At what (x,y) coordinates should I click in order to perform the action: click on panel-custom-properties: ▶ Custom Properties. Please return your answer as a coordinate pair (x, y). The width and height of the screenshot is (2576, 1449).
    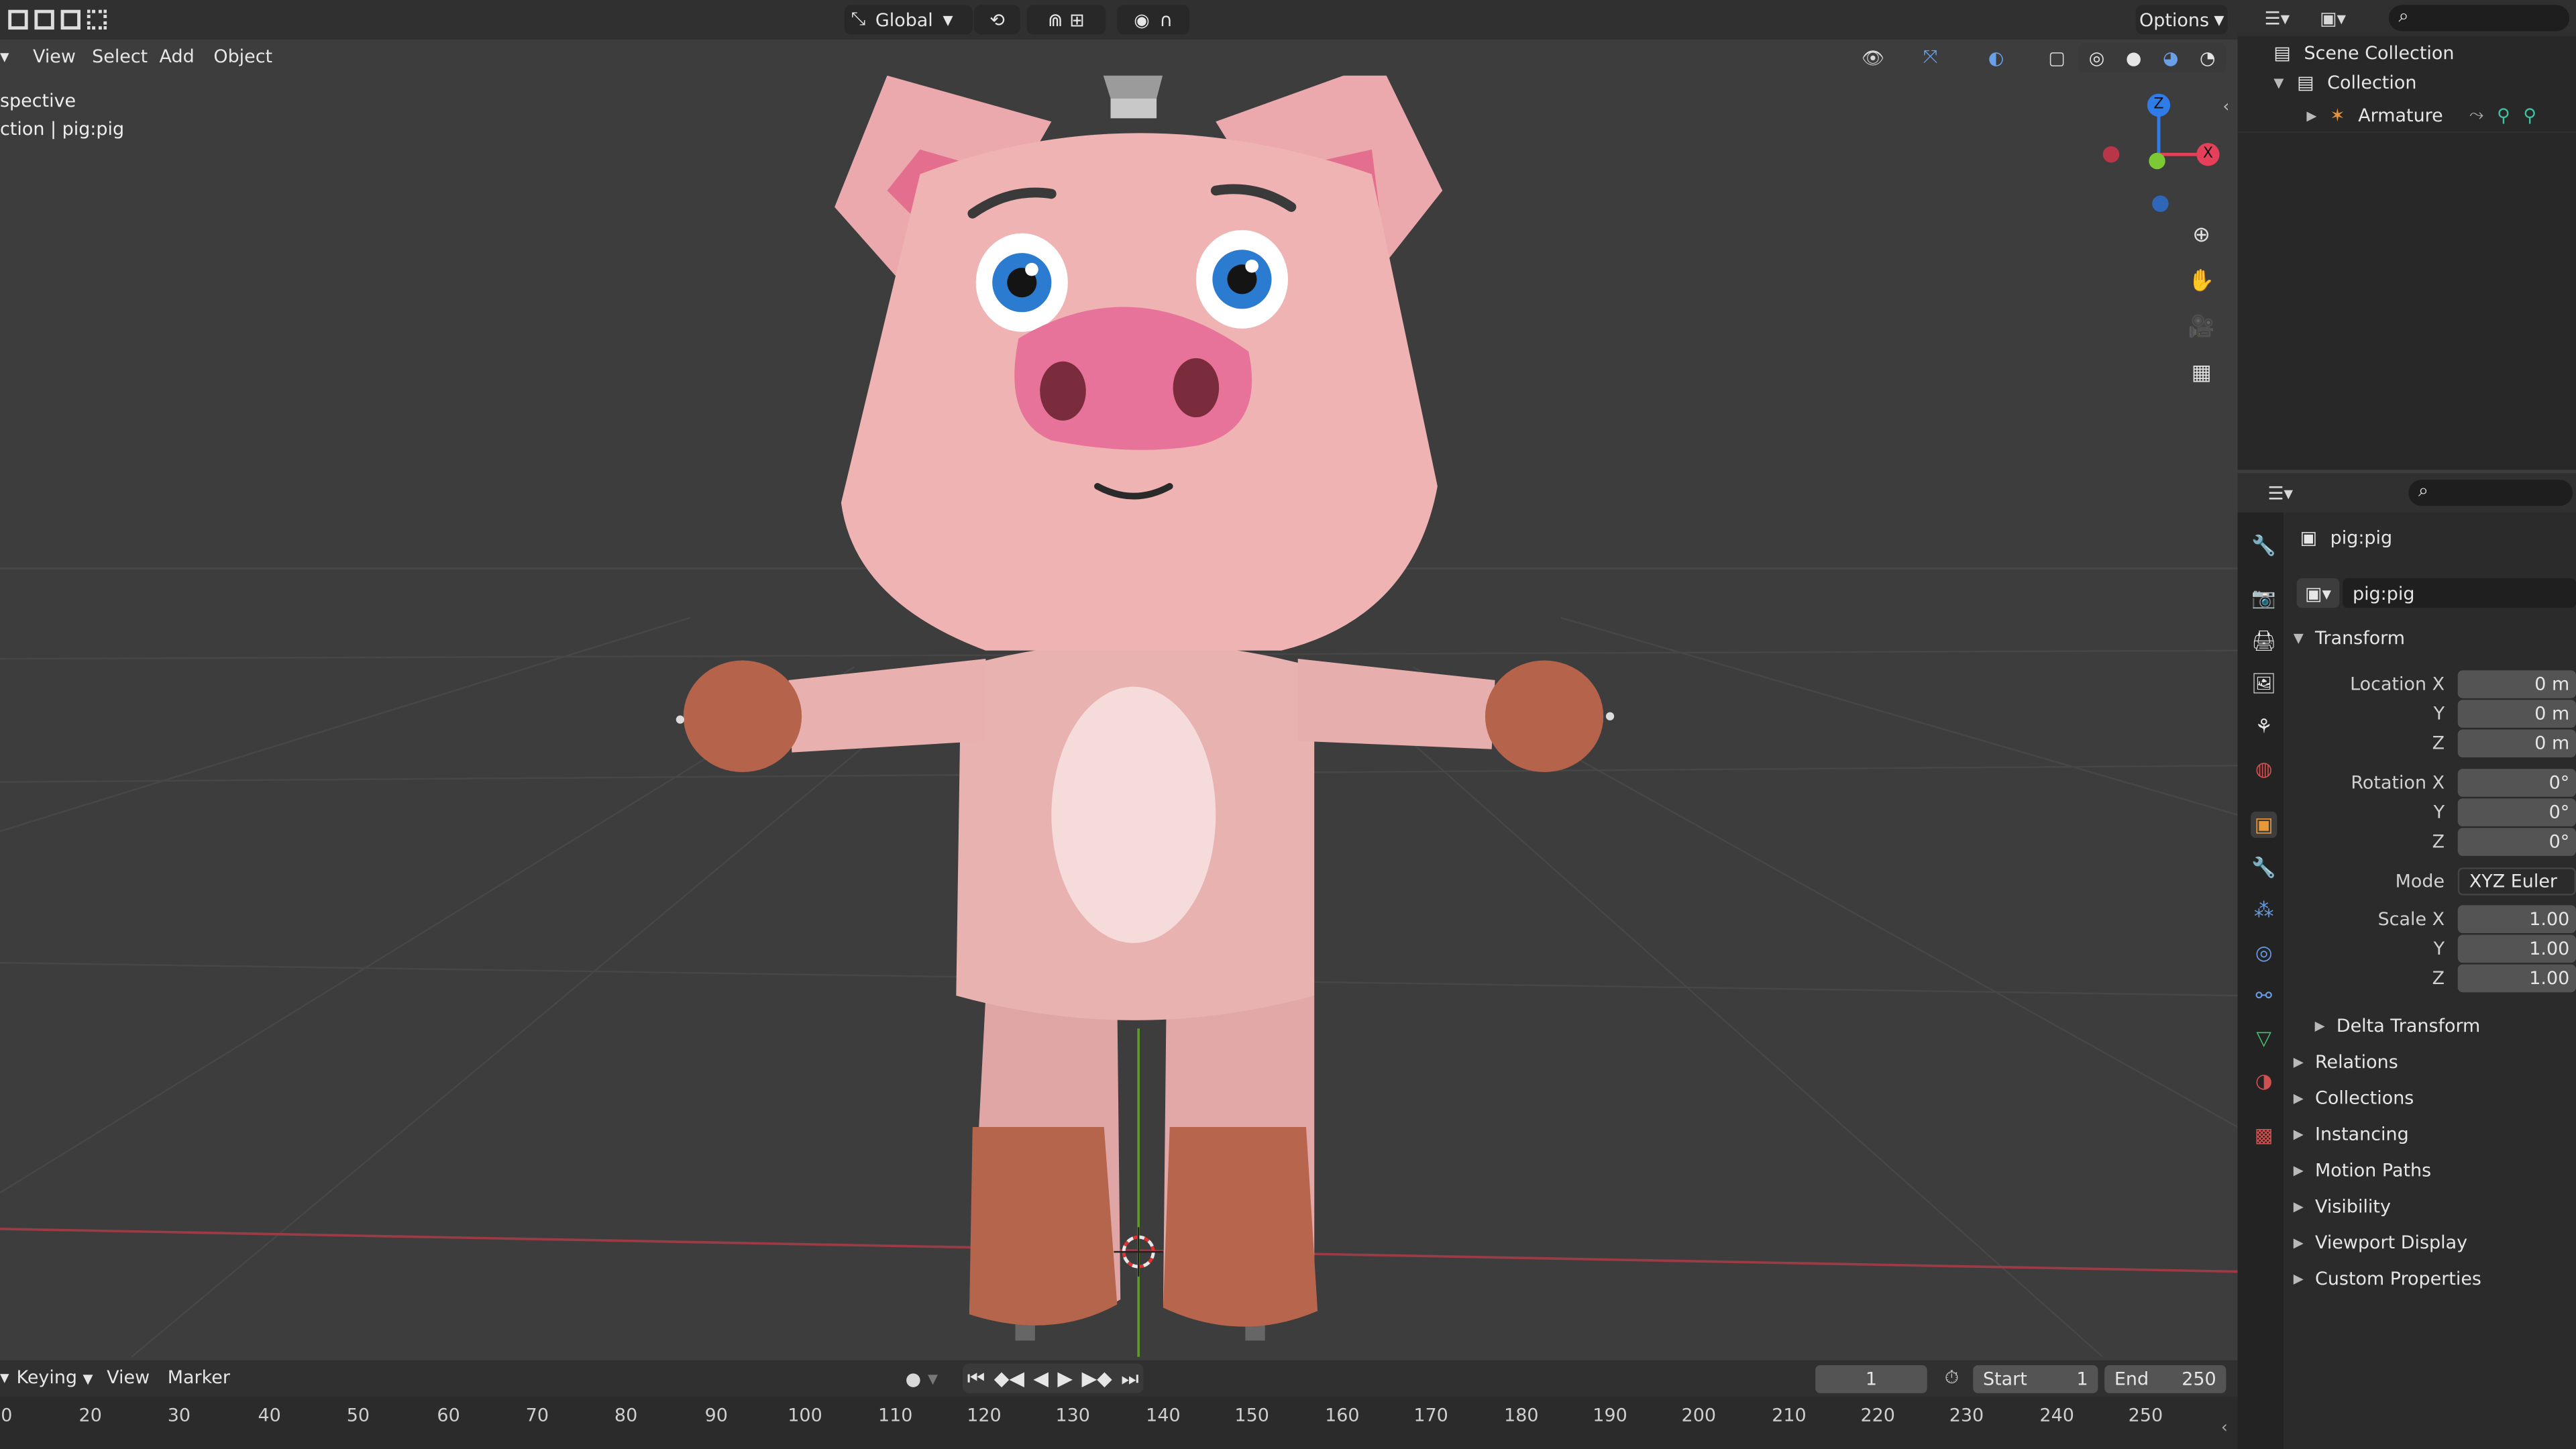
    Looking at the image, I should click on (2387, 1279).